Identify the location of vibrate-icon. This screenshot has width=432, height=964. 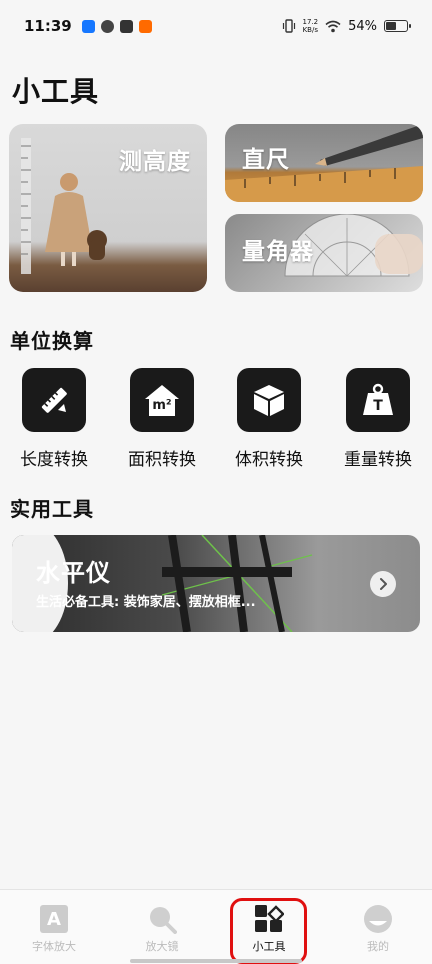
(288, 26).